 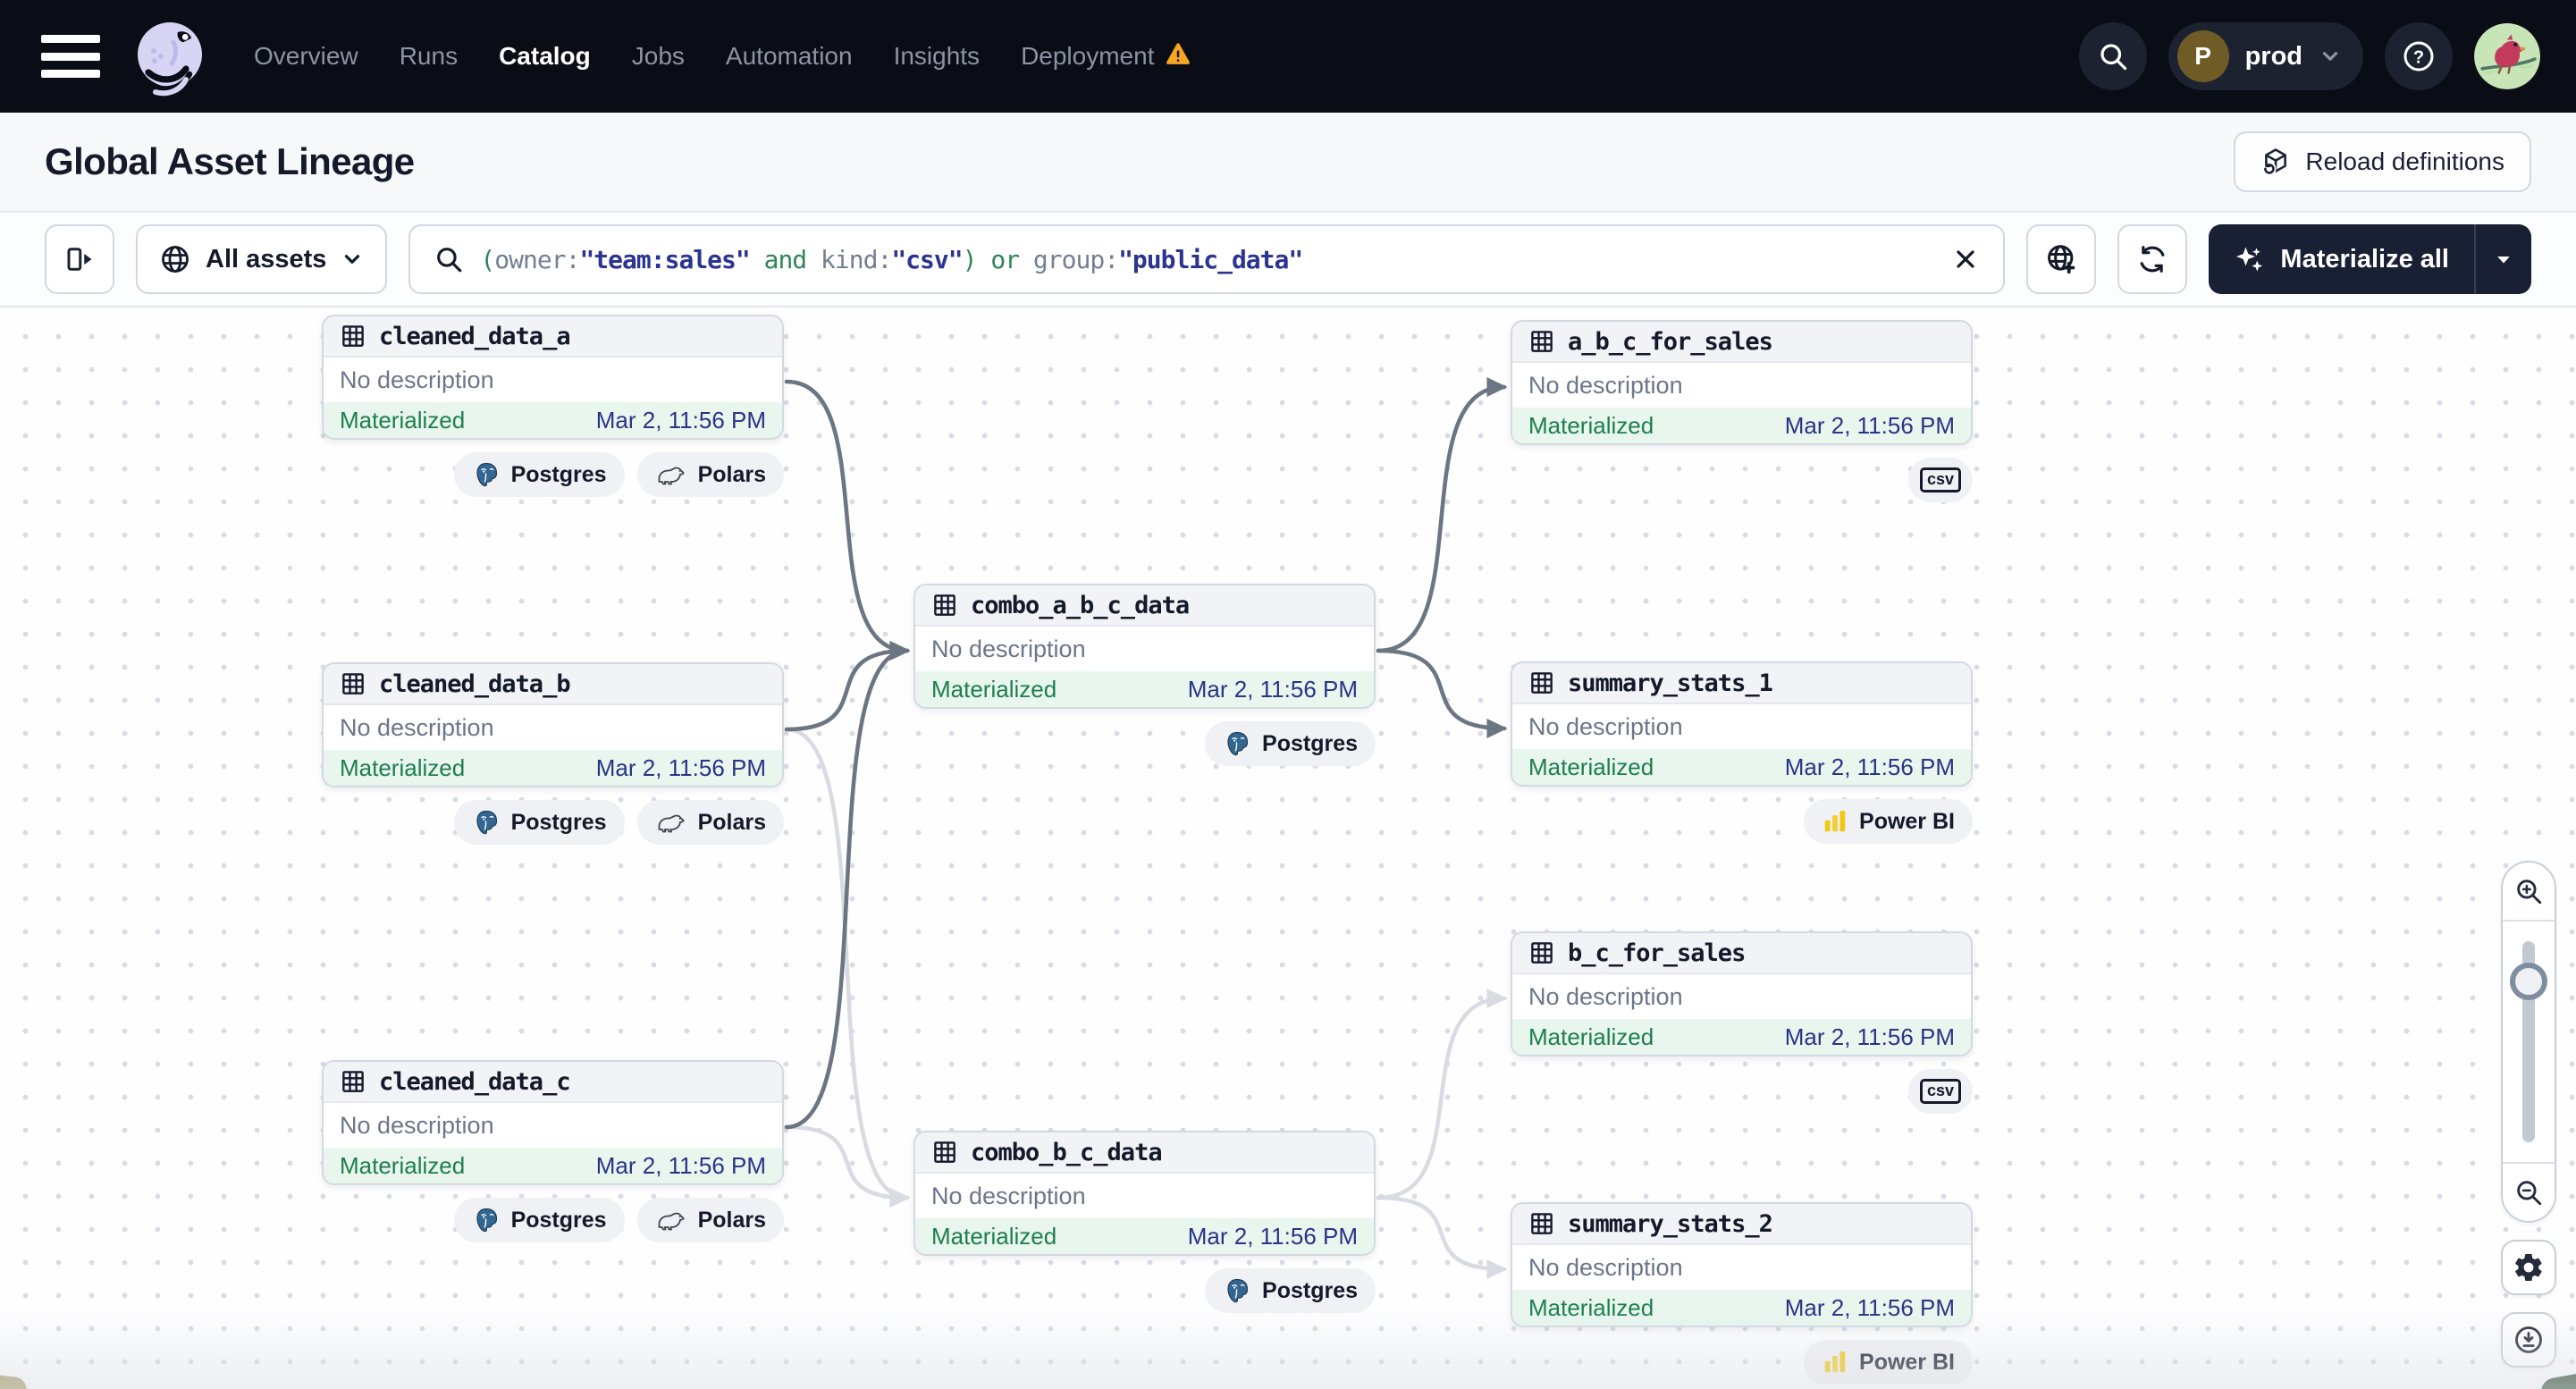 I want to click on new-tab-button, so click(x=2062, y=259).